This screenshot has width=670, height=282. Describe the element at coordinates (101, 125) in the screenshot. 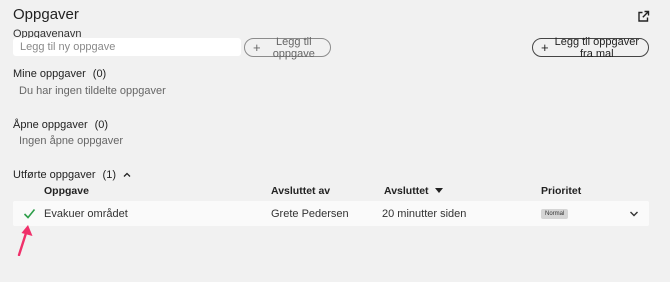

I see `open-tasks-count: (0)` at that location.